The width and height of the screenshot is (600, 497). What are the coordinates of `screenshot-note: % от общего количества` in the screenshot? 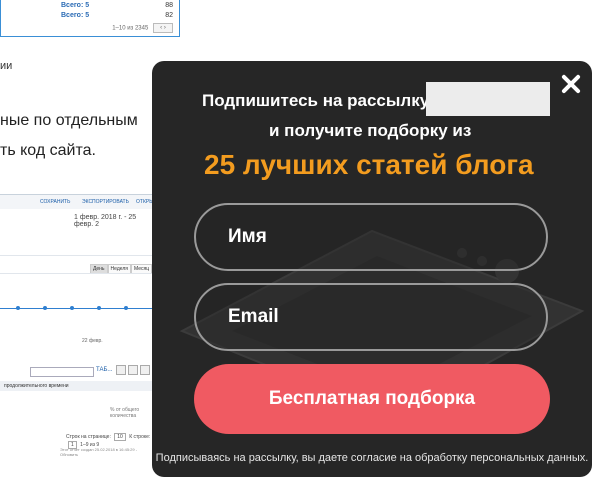 It's located at (125, 413).